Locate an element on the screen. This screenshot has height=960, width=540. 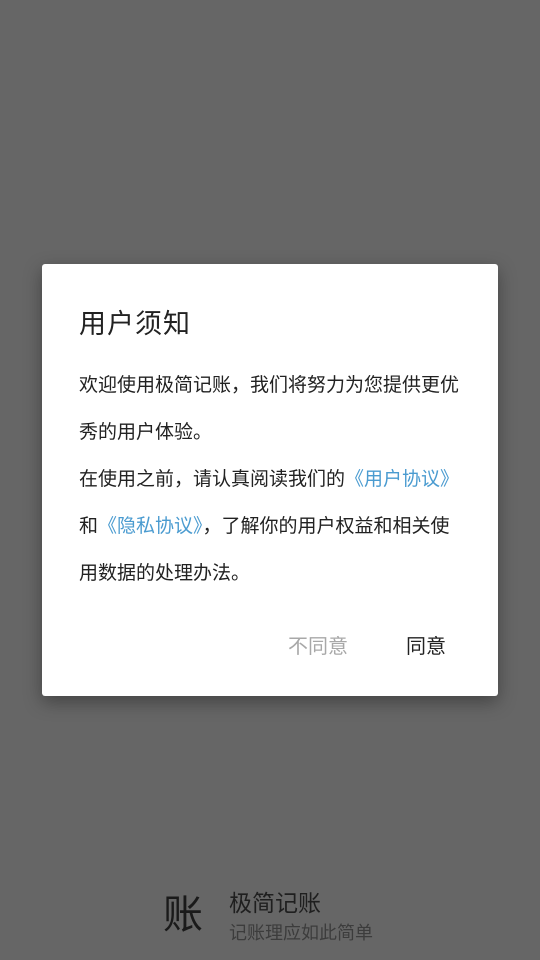
and-text: 和 is located at coordinates (89, 526).